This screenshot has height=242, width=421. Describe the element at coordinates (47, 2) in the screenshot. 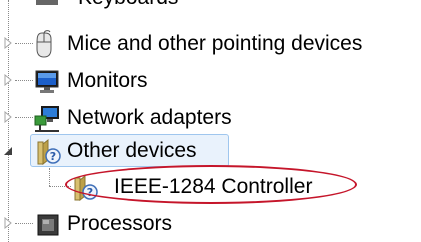

I see `keyboard-icon` at that location.